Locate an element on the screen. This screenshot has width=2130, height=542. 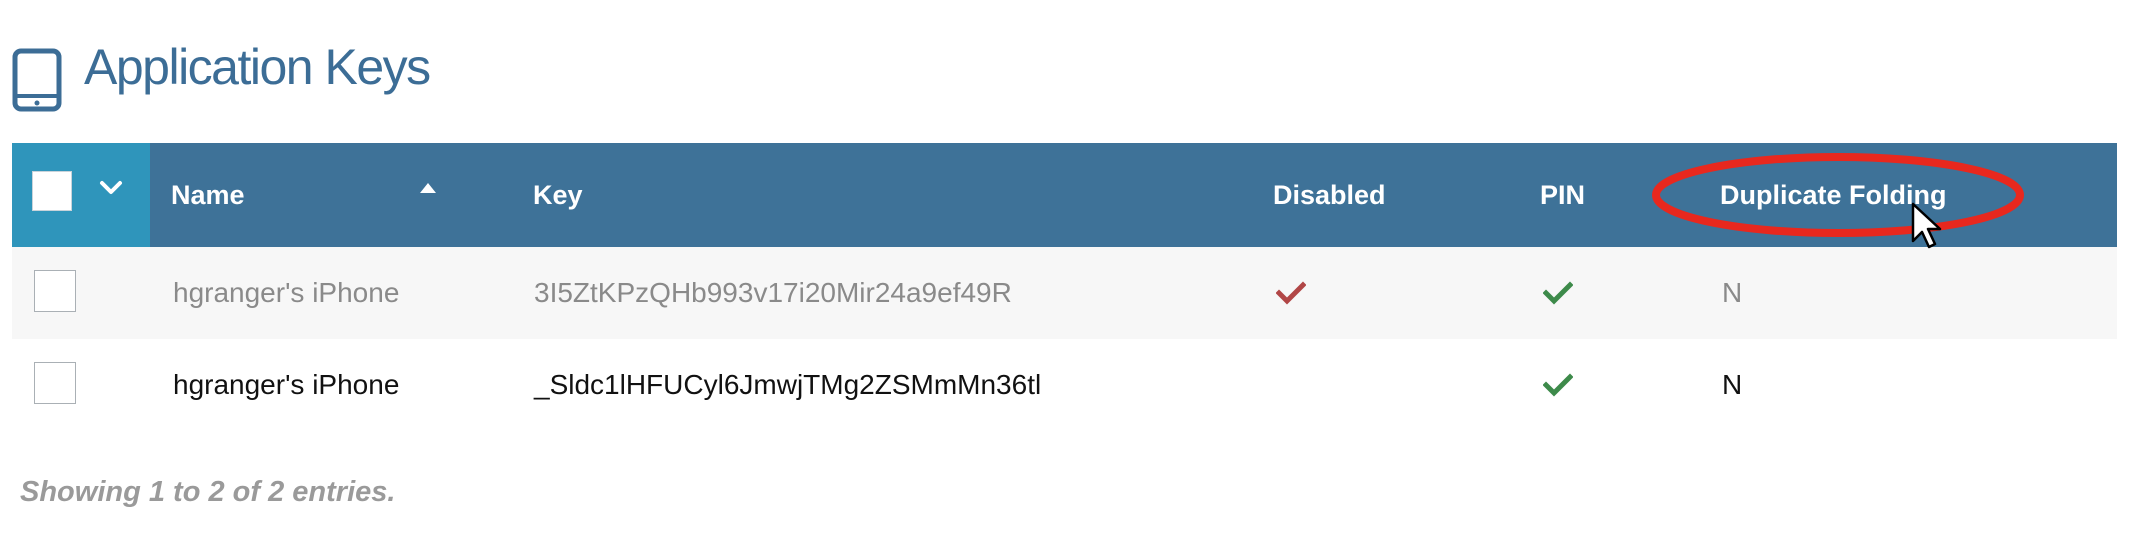
sort-ascending-icon is located at coordinates (428, 188).